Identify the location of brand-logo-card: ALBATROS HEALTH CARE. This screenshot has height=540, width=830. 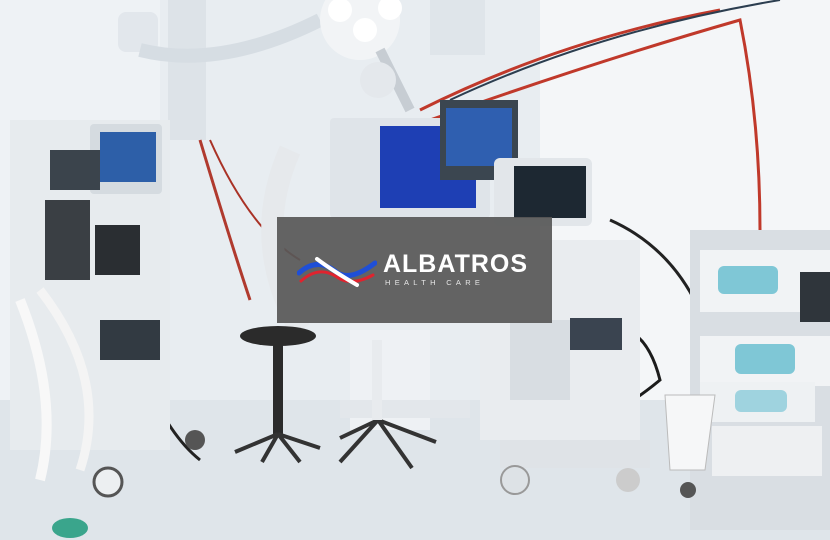
(414, 270).